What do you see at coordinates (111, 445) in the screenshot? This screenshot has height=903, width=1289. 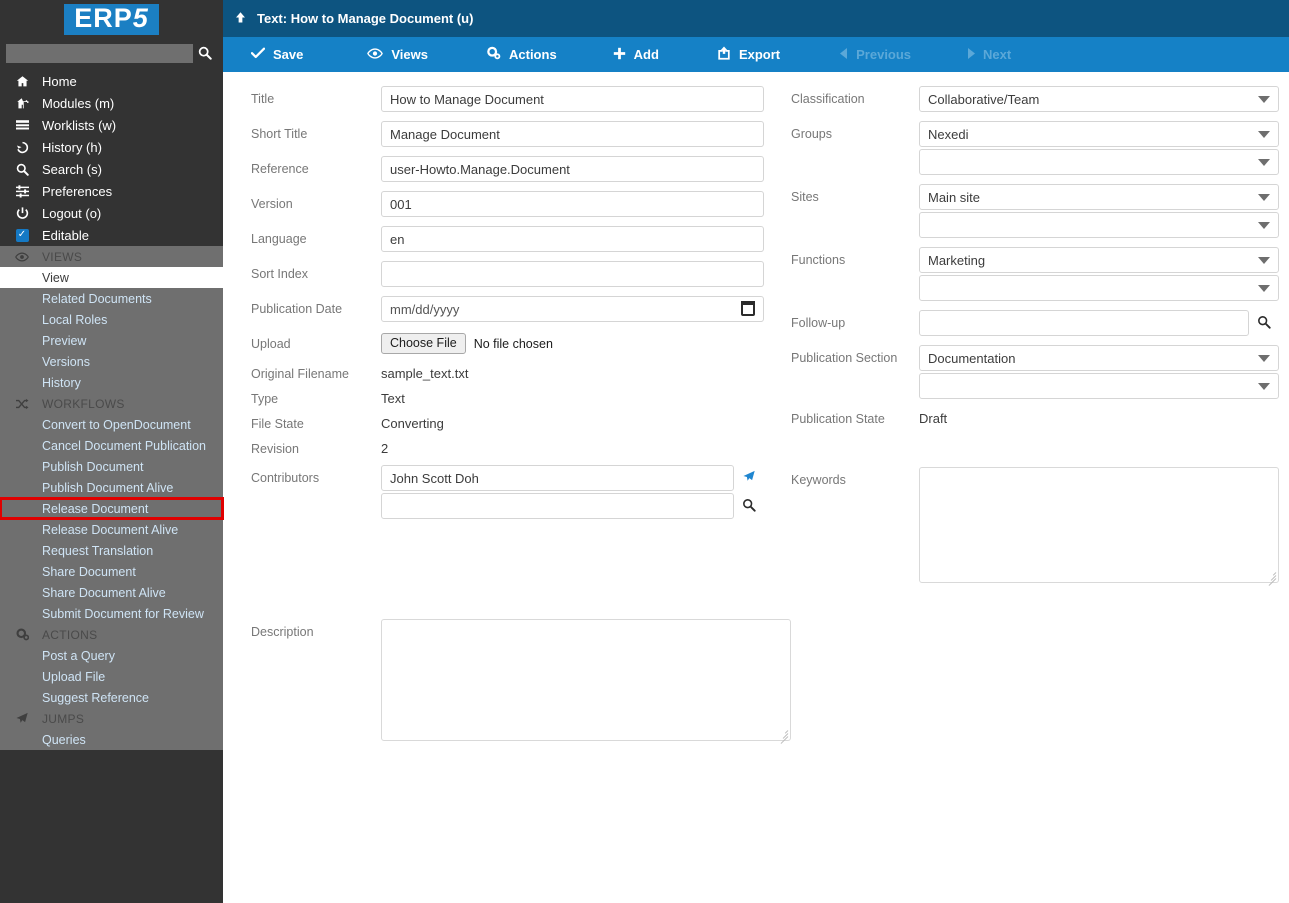 I see `sidebar-item-cancel-document-publication: Cancel Document Publication` at bounding box center [111, 445].